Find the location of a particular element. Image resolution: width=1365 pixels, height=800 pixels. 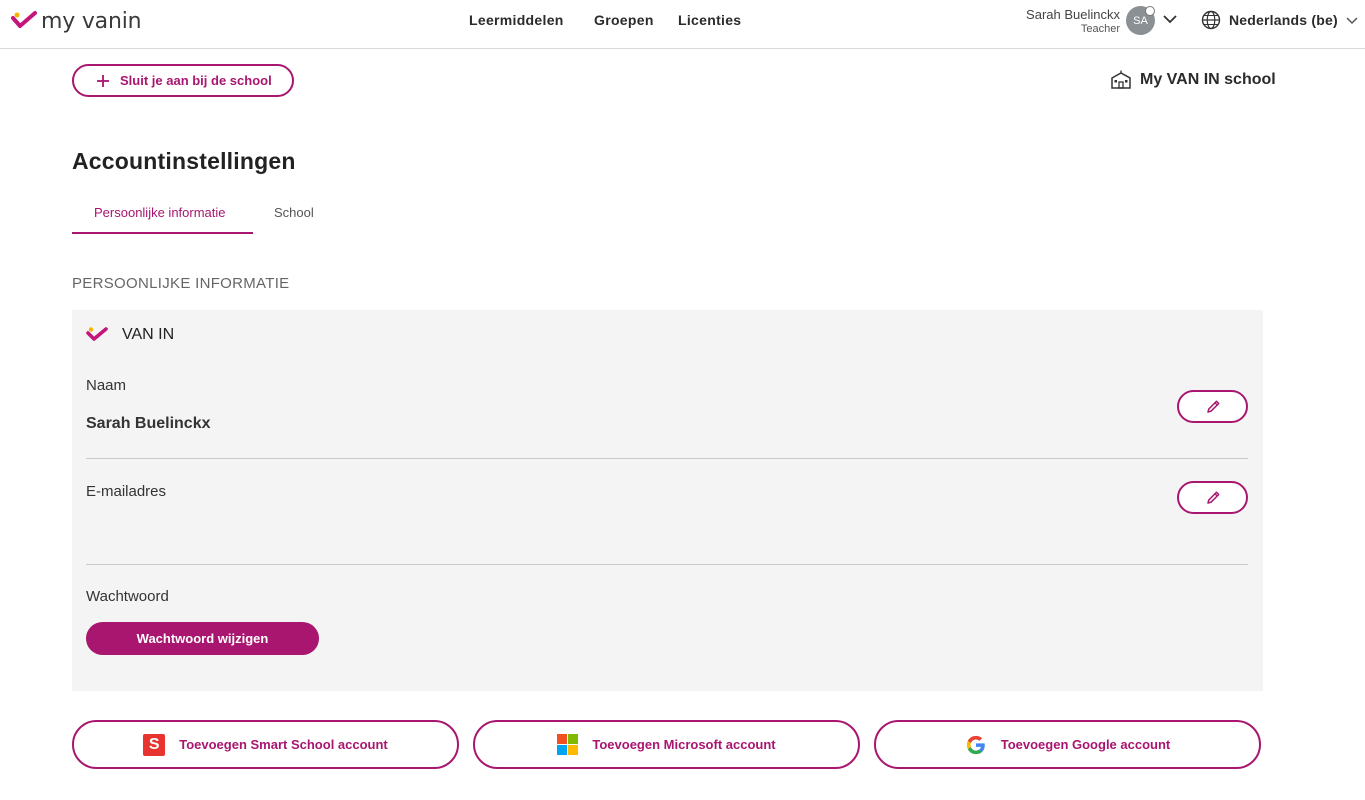

globe-icon is located at coordinates (1211, 20).